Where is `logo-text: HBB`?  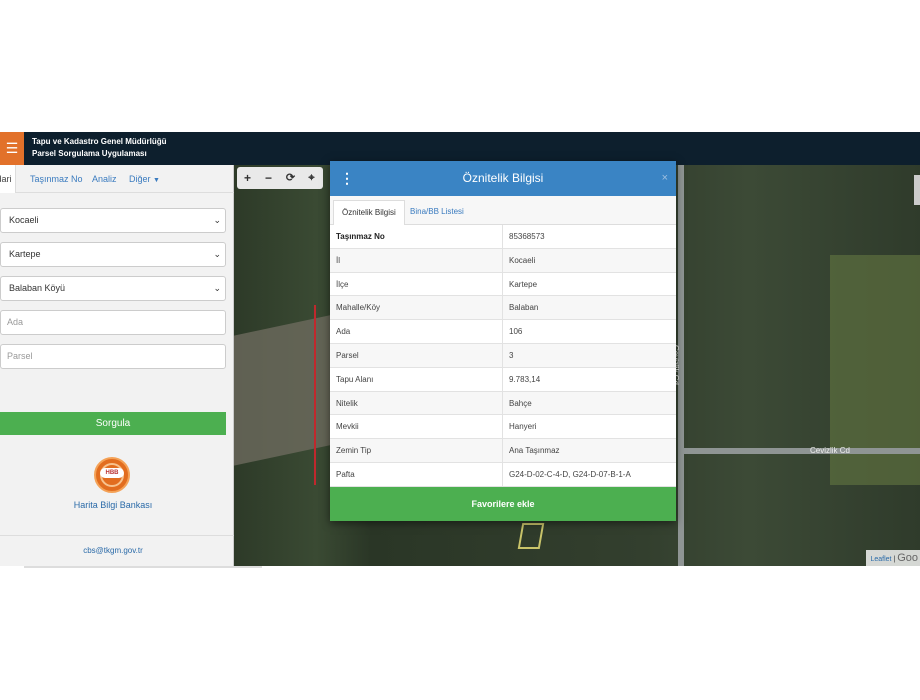
logo-text: HBB is located at coordinates (112, 473).